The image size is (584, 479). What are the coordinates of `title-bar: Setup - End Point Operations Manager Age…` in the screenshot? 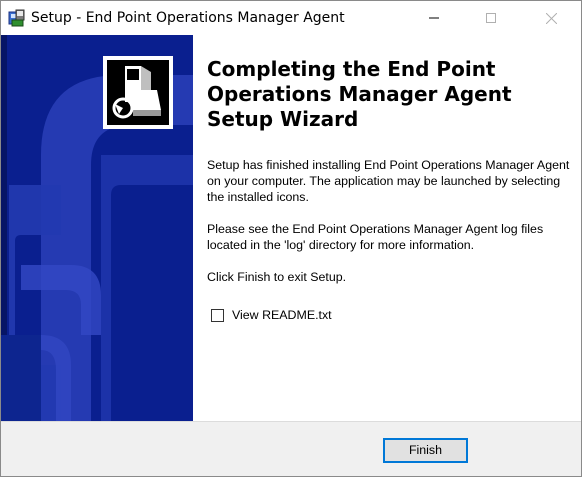 It's located at (291, 18).